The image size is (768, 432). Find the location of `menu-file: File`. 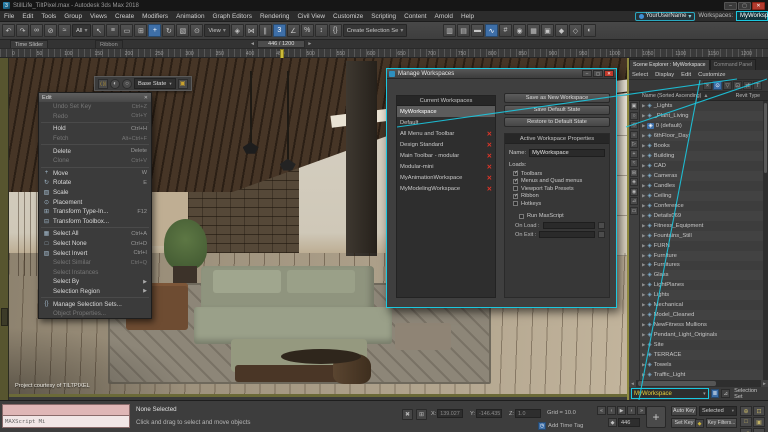

menu-file: File is located at coordinates (9, 16).